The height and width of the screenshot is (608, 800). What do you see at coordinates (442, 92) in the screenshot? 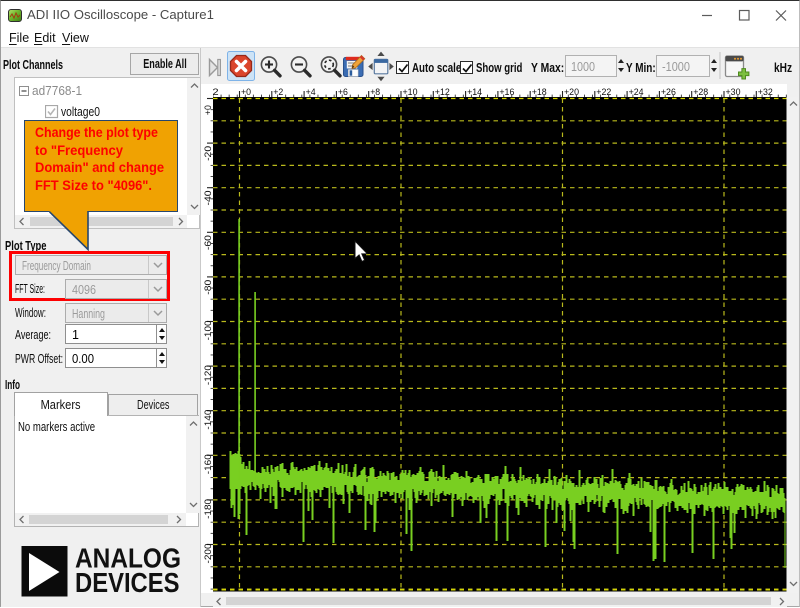
I see `svg-text: +12` at bounding box center [442, 92].